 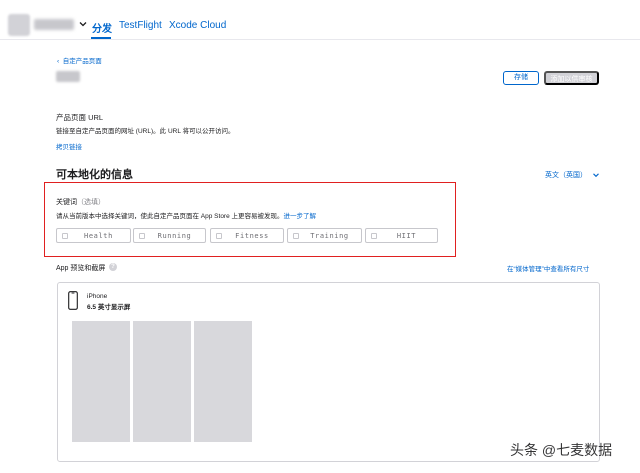 What do you see at coordinates (54, 24) in the screenshot?
I see `app-name-blurred` at bounding box center [54, 24].